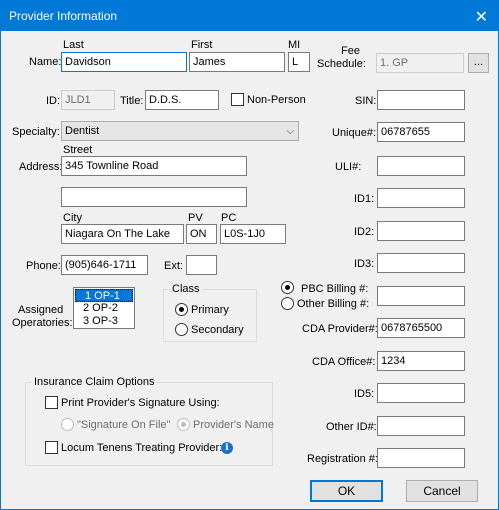  What do you see at coordinates (354, 133) in the screenshot?
I see `unique-label: Unique#:` at bounding box center [354, 133].